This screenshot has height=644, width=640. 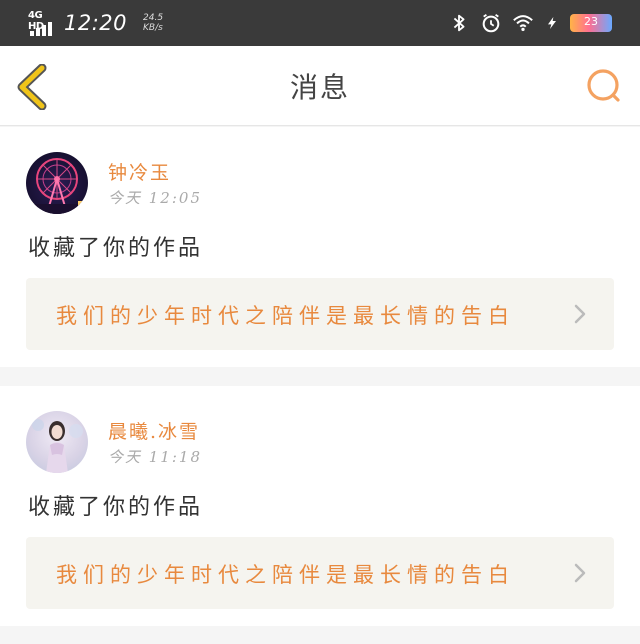 I want to click on bluetooth-icon, so click(x=459, y=23).